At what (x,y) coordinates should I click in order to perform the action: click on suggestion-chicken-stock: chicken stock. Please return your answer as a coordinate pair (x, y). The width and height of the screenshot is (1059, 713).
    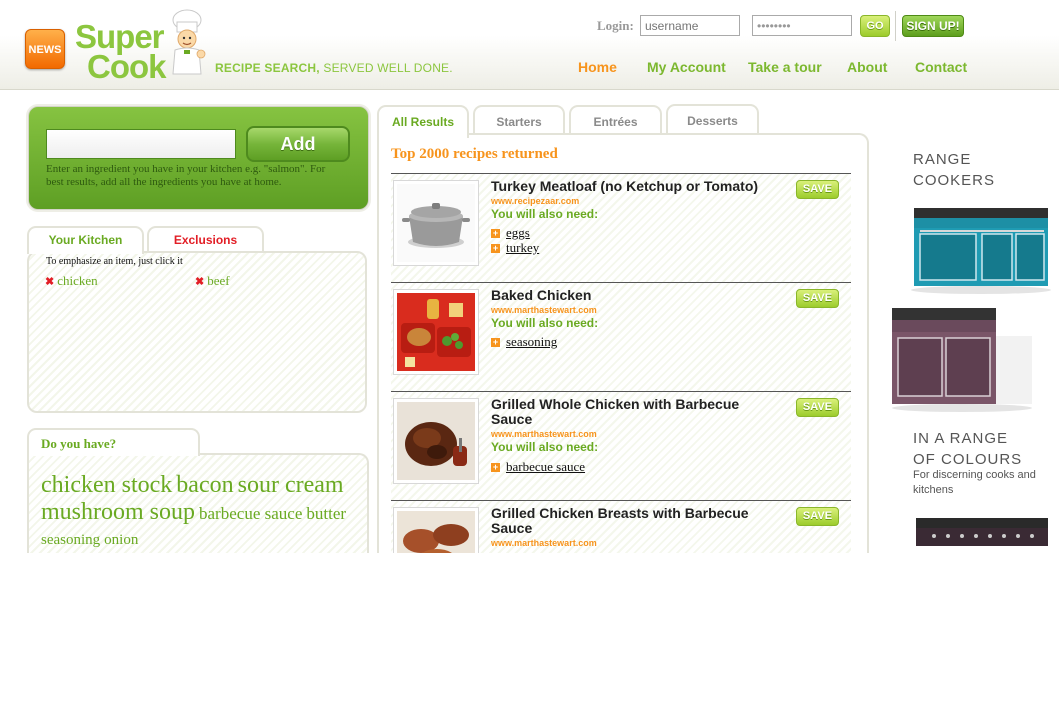
    Looking at the image, I should click on (106, 485).